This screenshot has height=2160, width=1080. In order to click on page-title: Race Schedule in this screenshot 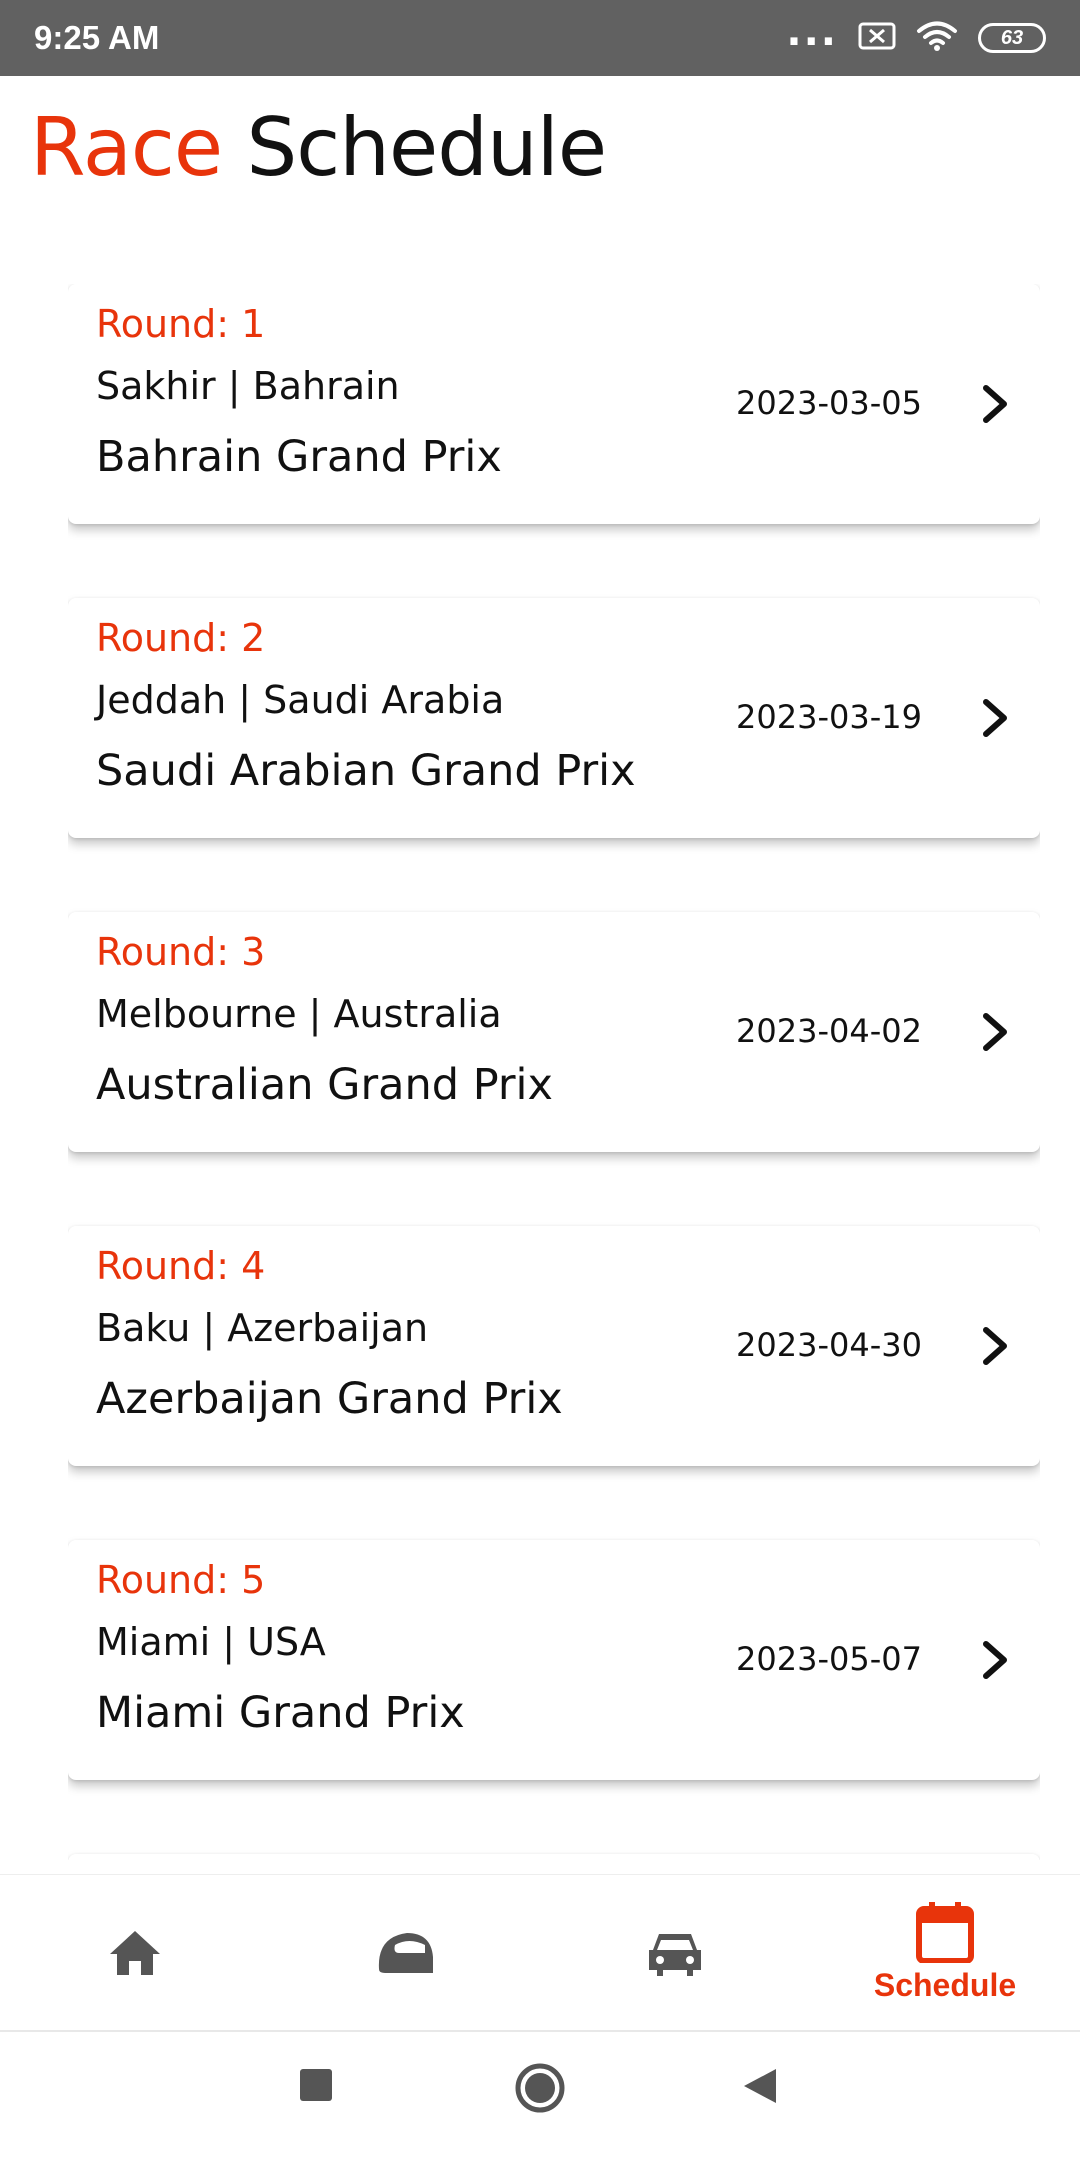, I will do `click(318, 148)`.